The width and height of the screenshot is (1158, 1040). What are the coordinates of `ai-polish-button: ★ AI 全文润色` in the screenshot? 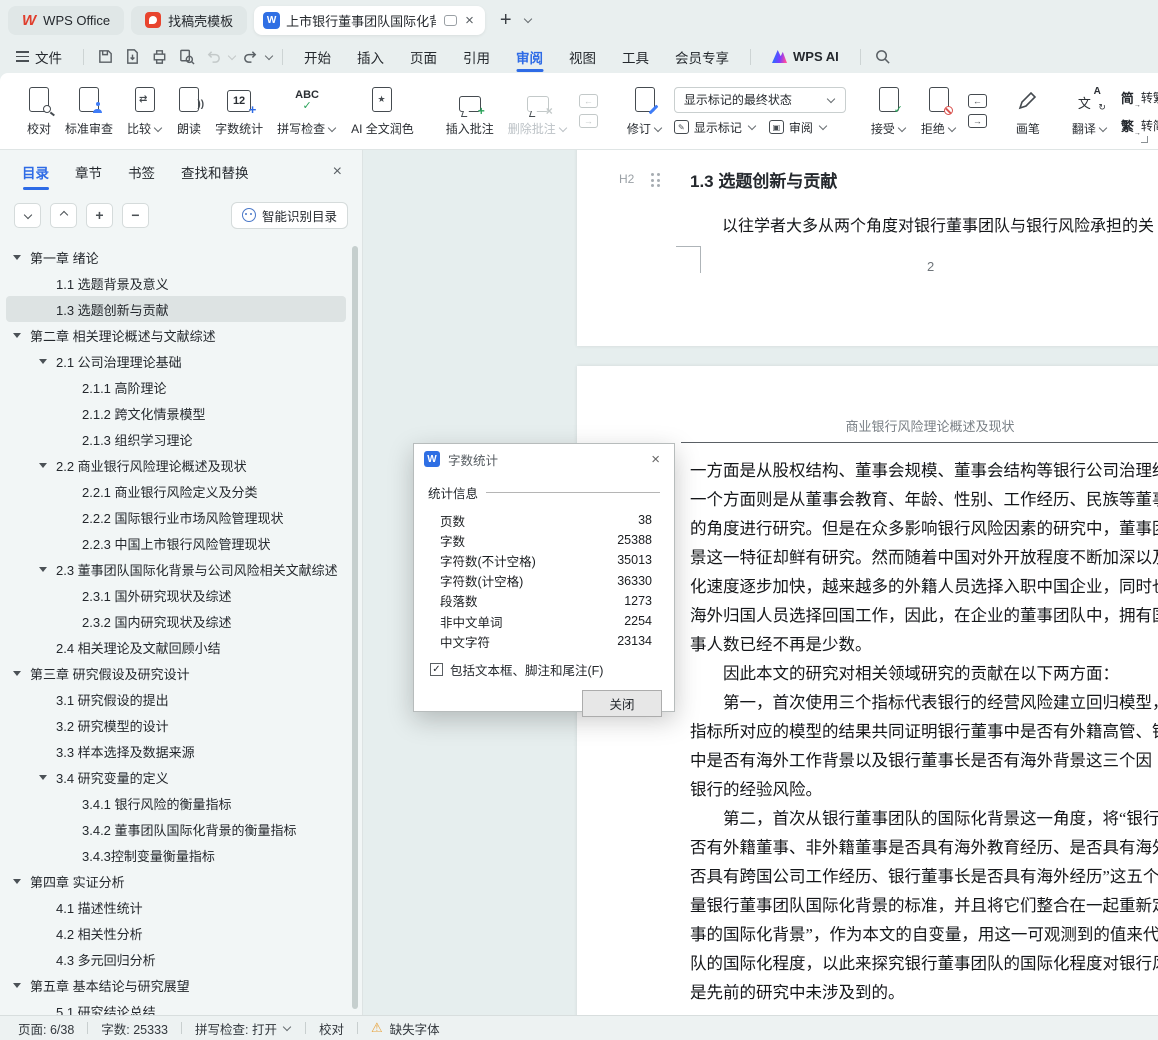 It's located at (382, 111).